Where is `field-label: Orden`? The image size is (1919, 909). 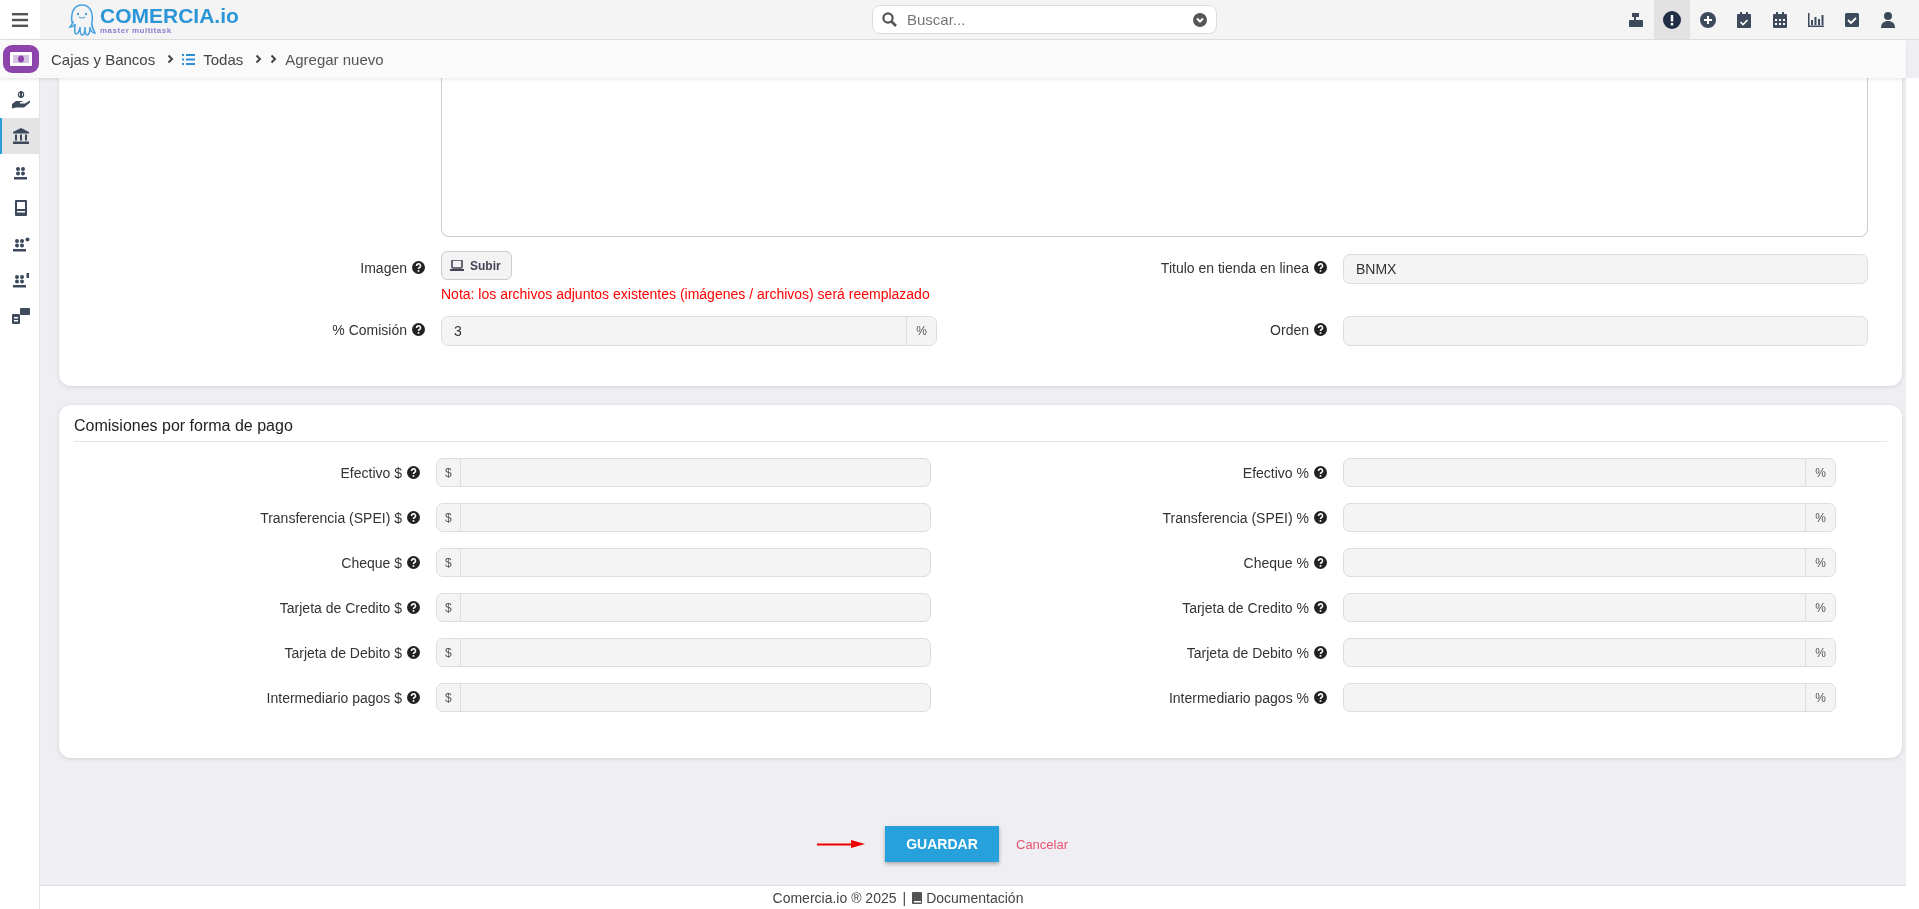
field-label: Orden is located at coordinates (1289, 329).